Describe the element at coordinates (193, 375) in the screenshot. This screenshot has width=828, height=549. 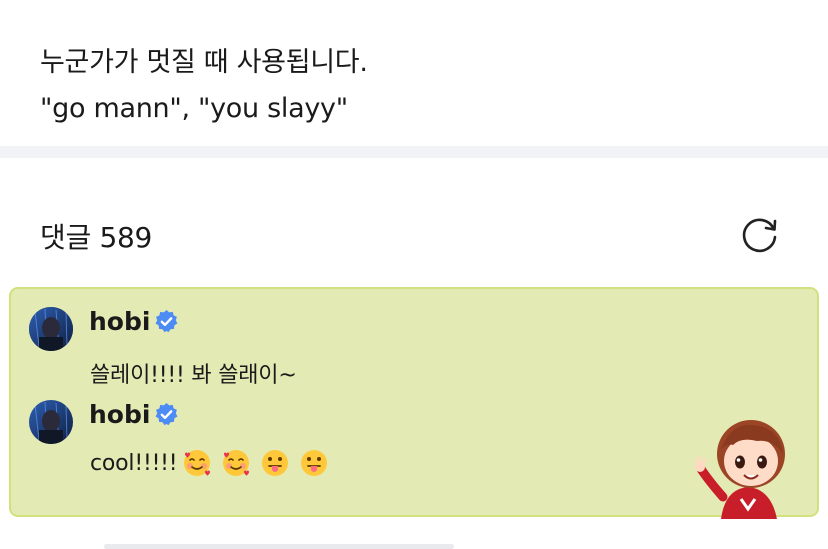
I see `comment-text: 쓸레이!!!! 봐 쓸래이~` at that location.